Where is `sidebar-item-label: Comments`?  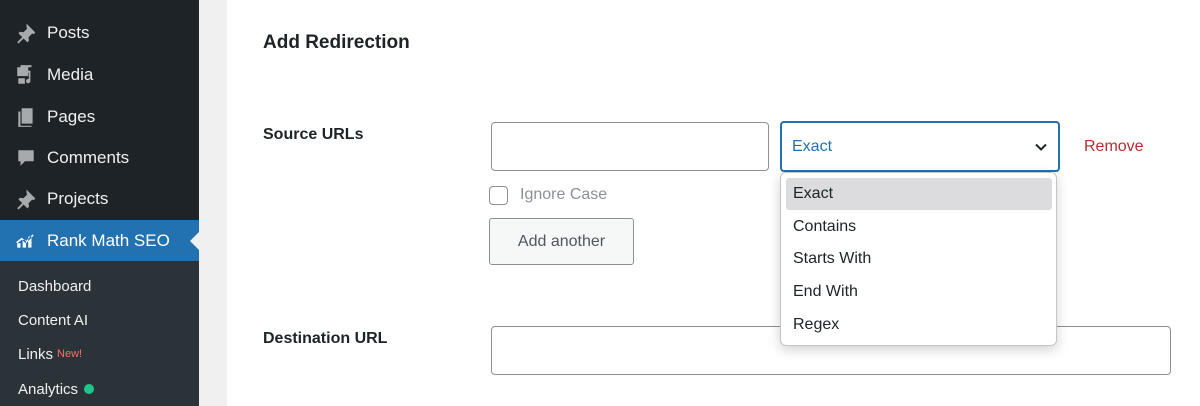 sidebar-item-label: Comments is located at coordinates (88, 157).